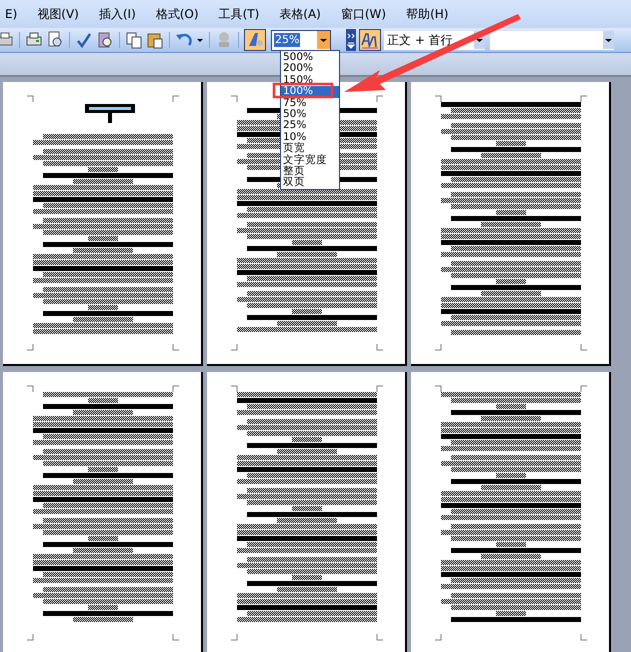  What do you see at coordinates (105, 40) in the screenshot?
I see `research-icon` at bounding box center [105, 40].